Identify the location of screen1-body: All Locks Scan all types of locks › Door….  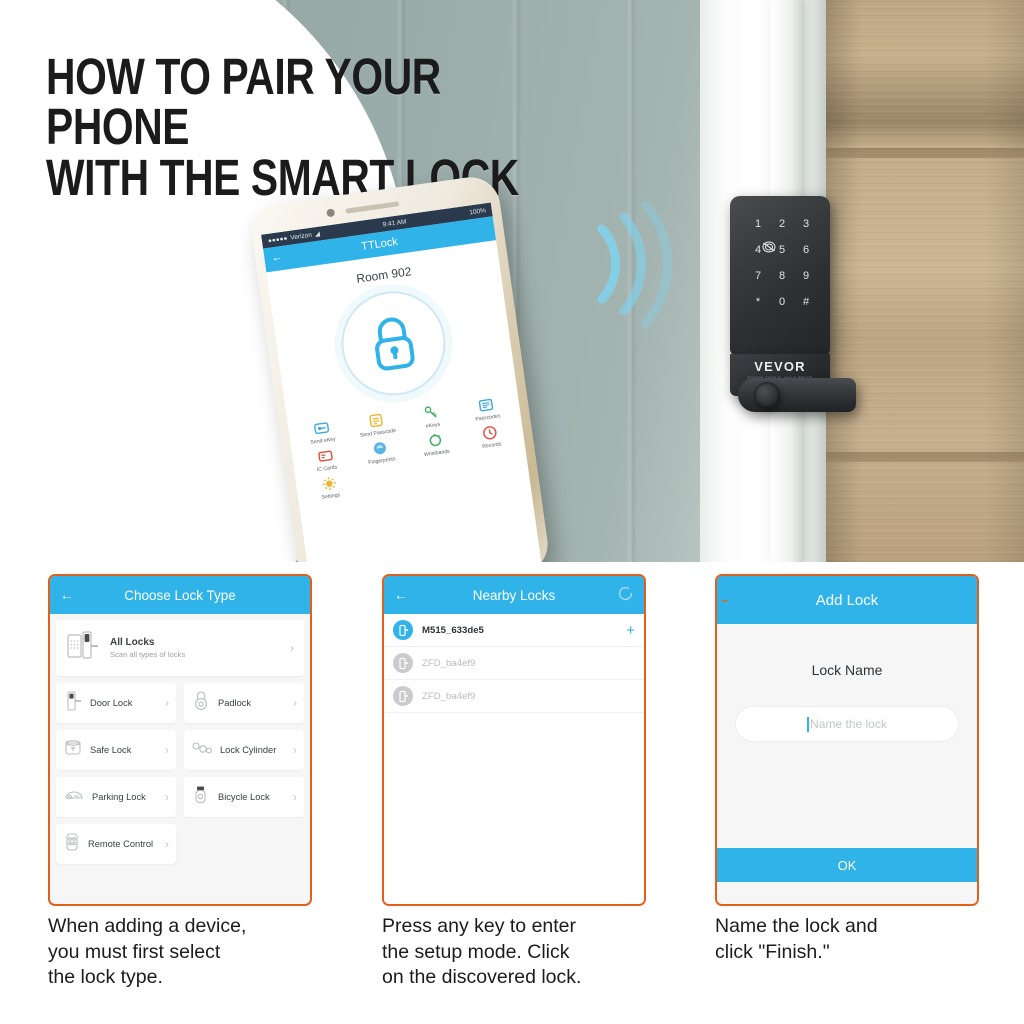
(180, 739).